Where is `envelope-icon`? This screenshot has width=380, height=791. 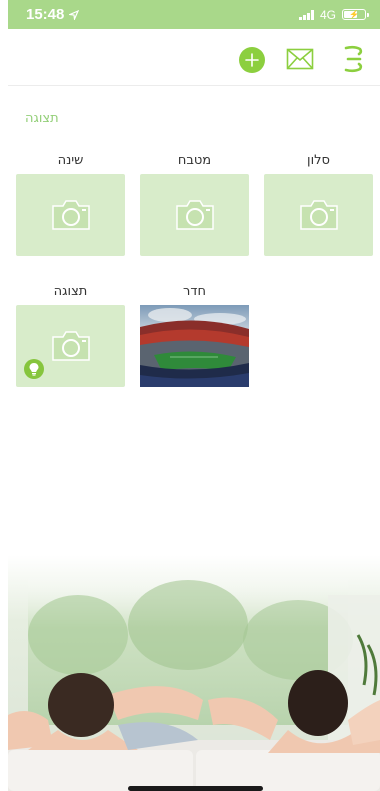 envelope-icon is located at coordinates (300, 59).